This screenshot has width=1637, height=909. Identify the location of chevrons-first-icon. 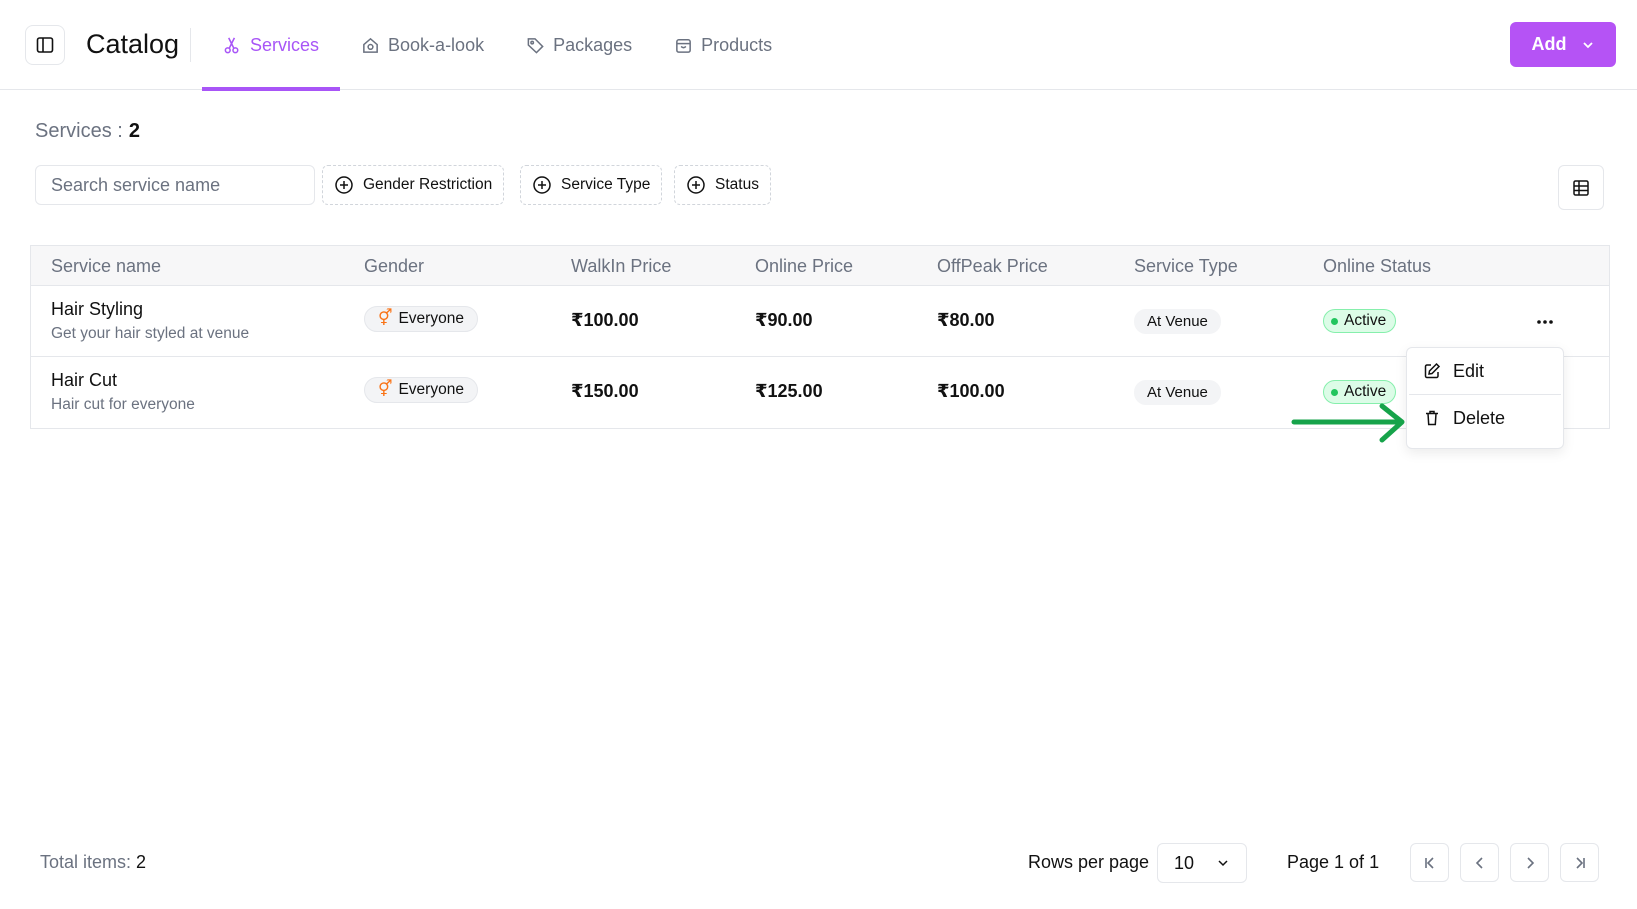
(1429, 862).